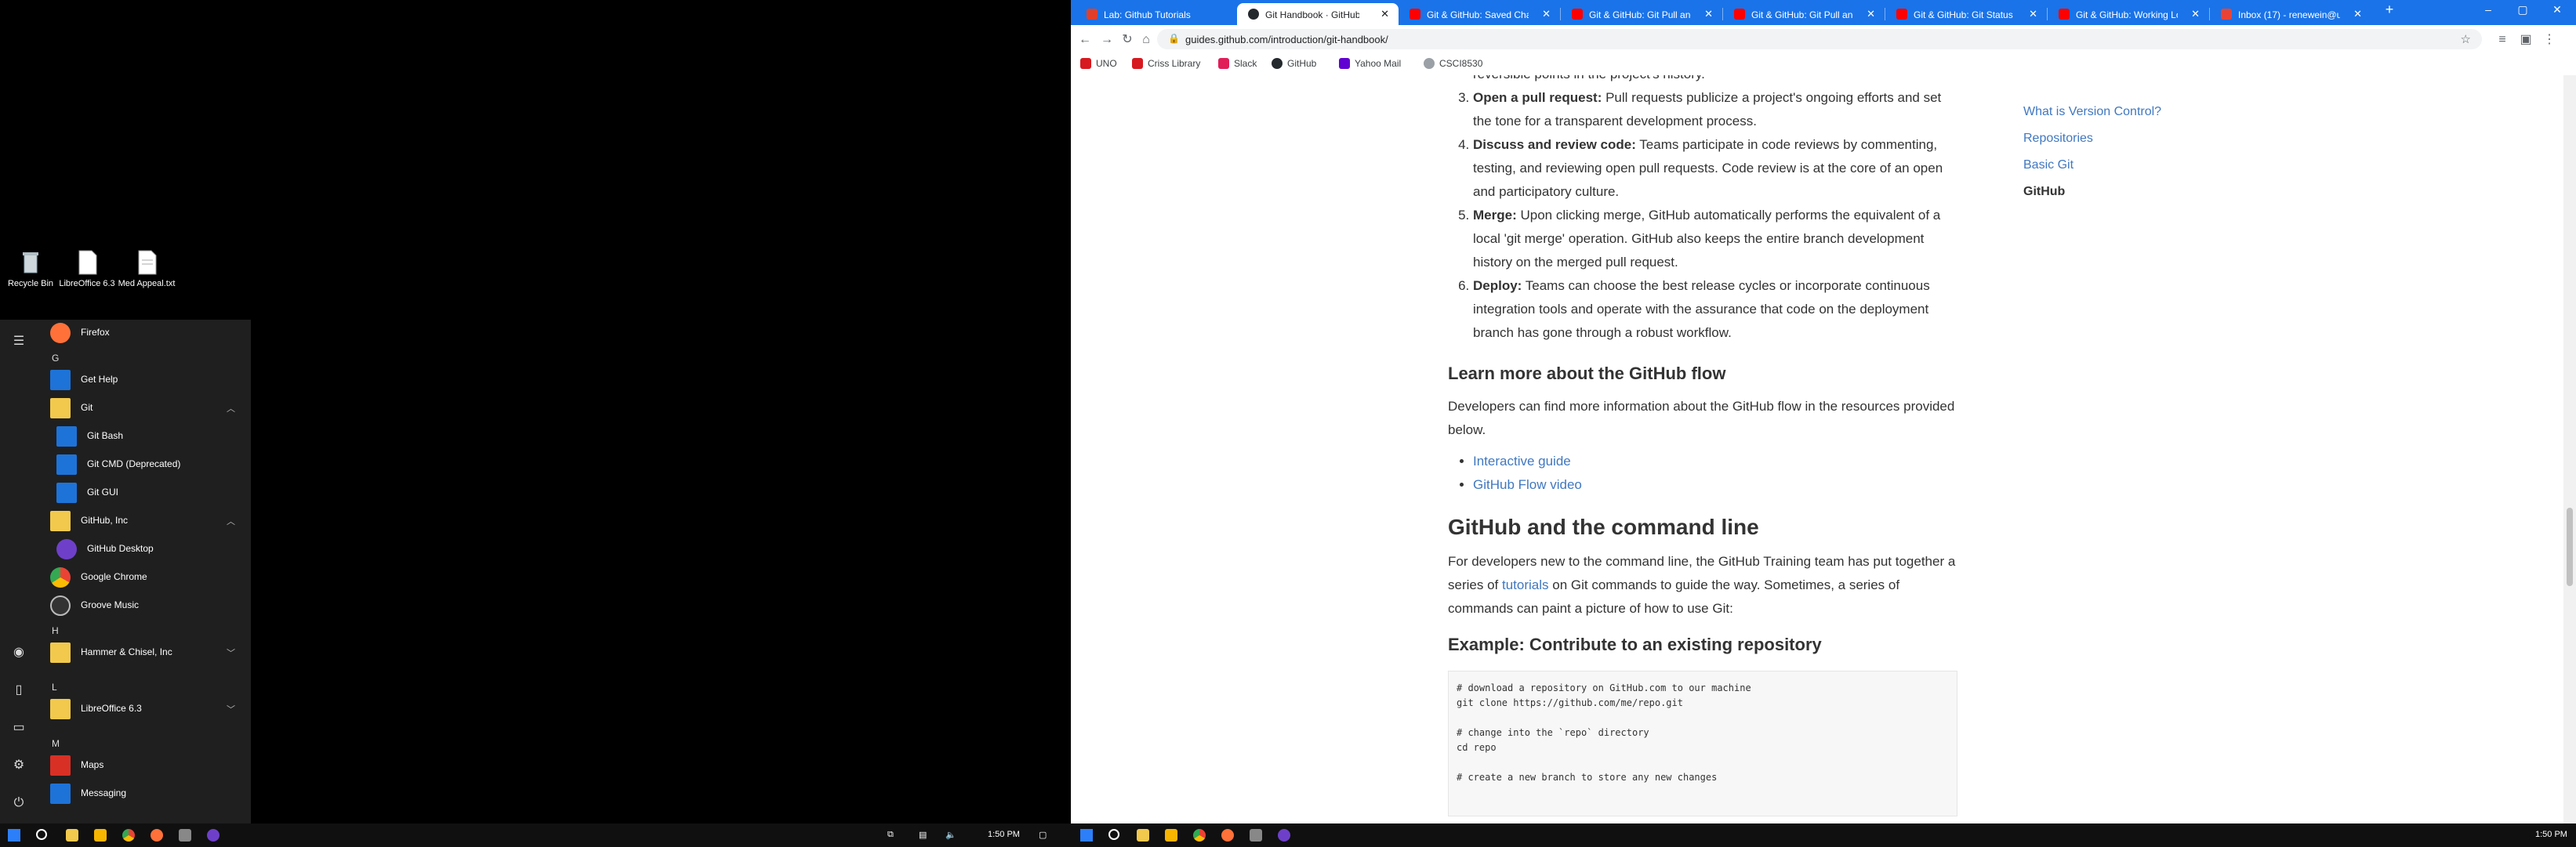 The height and width of the screenshot is (847, 2576). What do you see at coordinates (60, 521) in the screenshot?
I see `folder-icon` at bounding box center [60, 521].